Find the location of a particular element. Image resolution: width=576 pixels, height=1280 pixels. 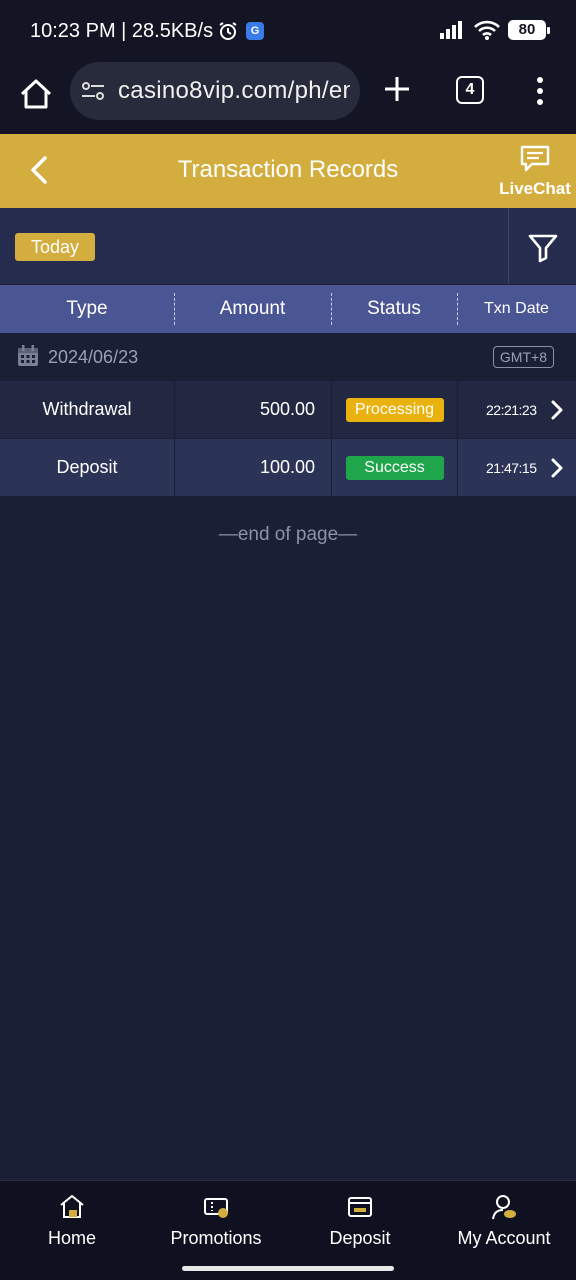

livechat-label: LiveChat is located at coordinates (535, 188).